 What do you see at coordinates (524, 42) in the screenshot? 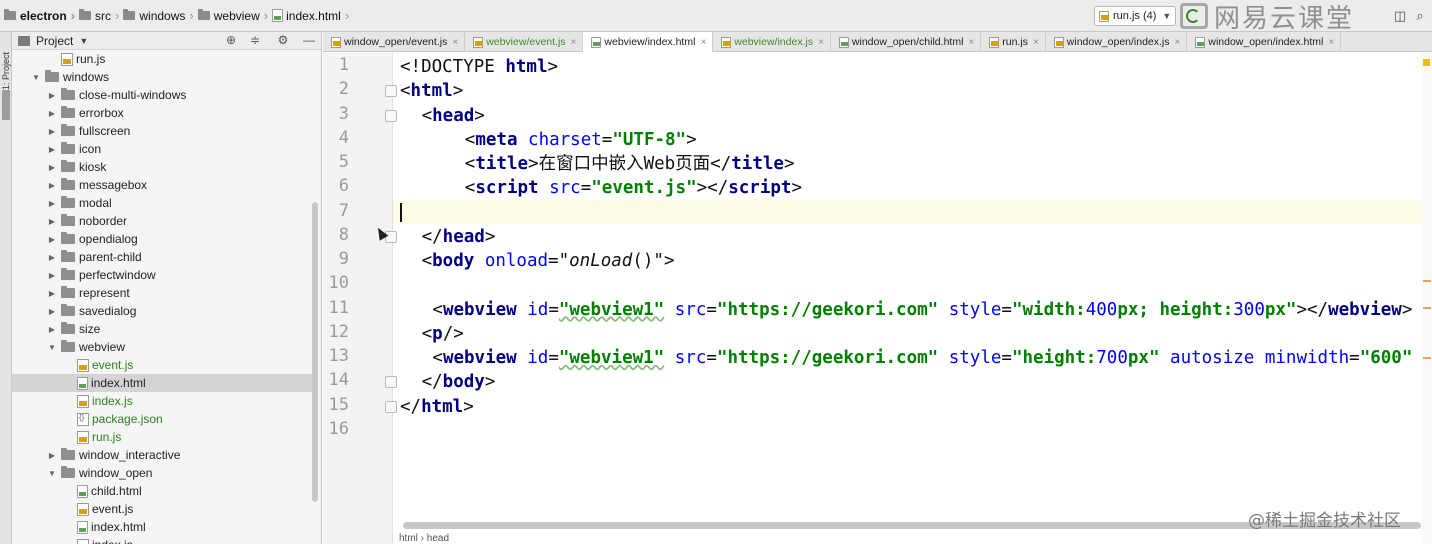
I see `editor-tab: webview/event.js ×` at bounding box center [524, 42].